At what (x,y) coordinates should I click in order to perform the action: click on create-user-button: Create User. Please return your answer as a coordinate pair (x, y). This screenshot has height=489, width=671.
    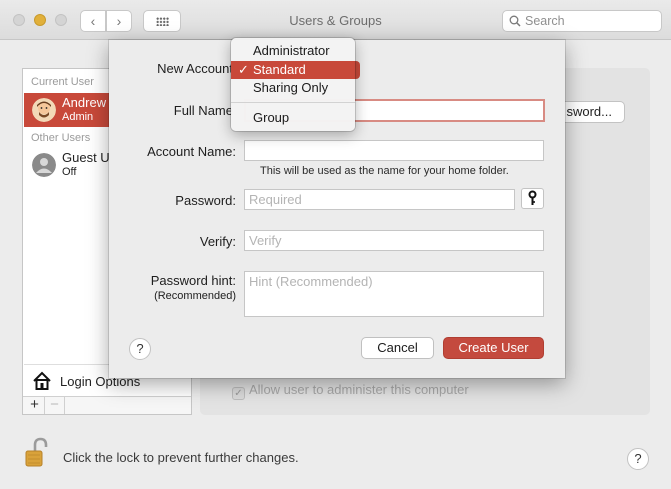
    Looking at the image, I should click on (493, 348).